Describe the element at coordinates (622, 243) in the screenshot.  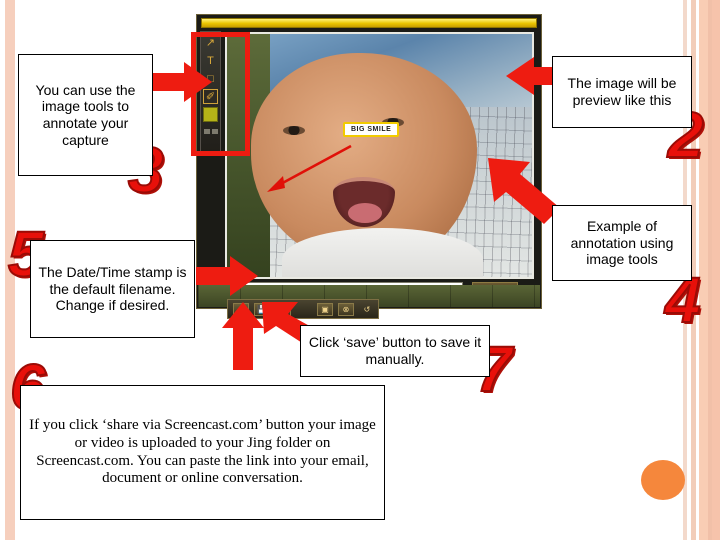
I see `callout-annotation-example: Example of annotation using image tools` at that location.